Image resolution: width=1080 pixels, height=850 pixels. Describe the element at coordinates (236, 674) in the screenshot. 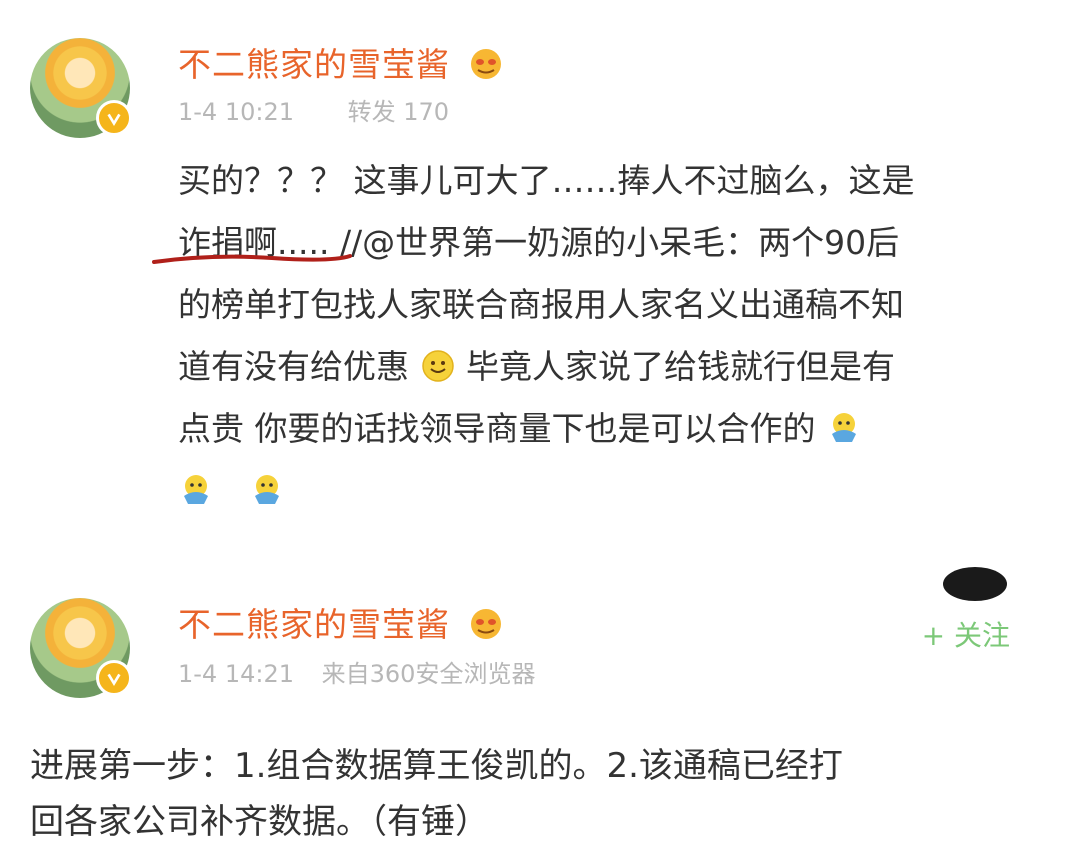

I see `post-time: 1-4 14:21` at that location.